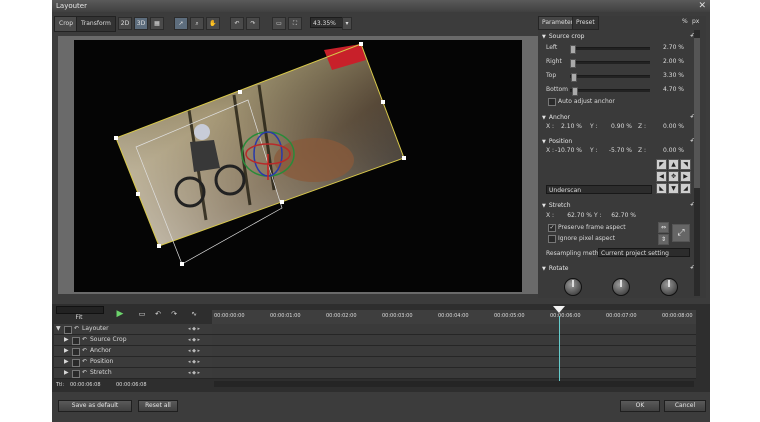 The width and height of the screenshot is (760, 422). I want to click on swap-vertical-icon: ⇕, so click(663, 239).